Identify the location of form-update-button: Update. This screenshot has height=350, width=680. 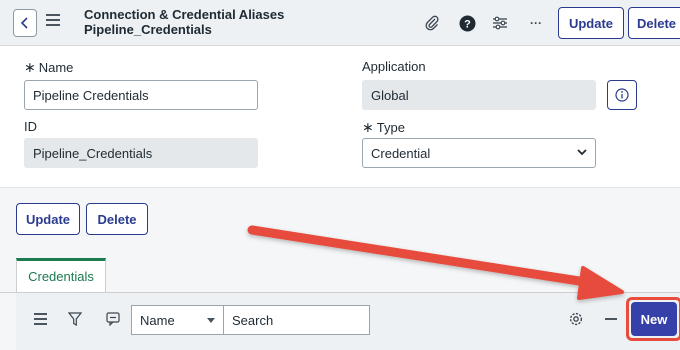
(48, 219).